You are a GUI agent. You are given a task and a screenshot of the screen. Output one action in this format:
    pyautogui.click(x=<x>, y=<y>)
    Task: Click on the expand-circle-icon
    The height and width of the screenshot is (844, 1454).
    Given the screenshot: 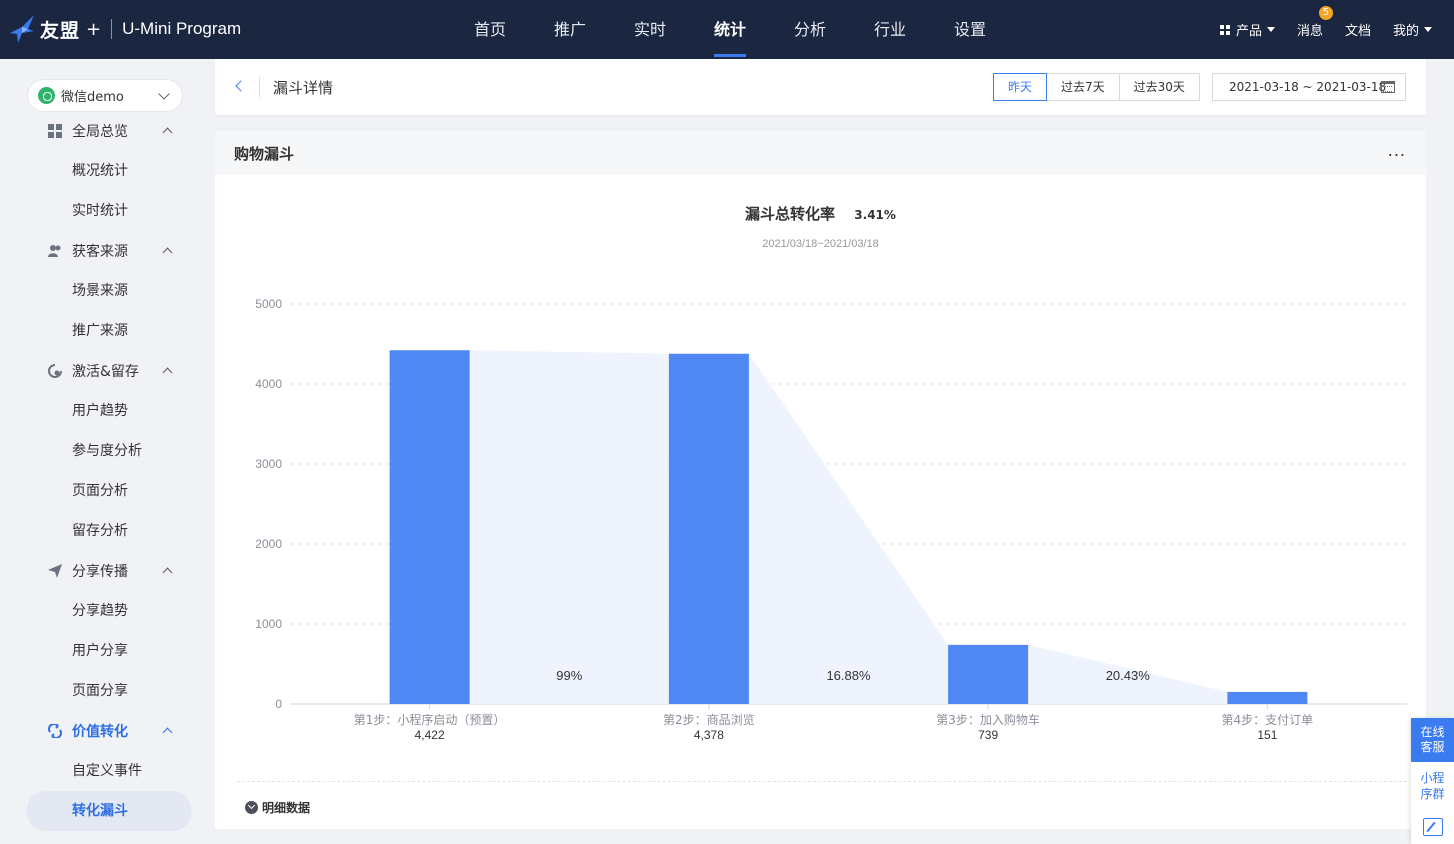 What is the action you would take?
    pyautogui.click(x=251, y=807)
    